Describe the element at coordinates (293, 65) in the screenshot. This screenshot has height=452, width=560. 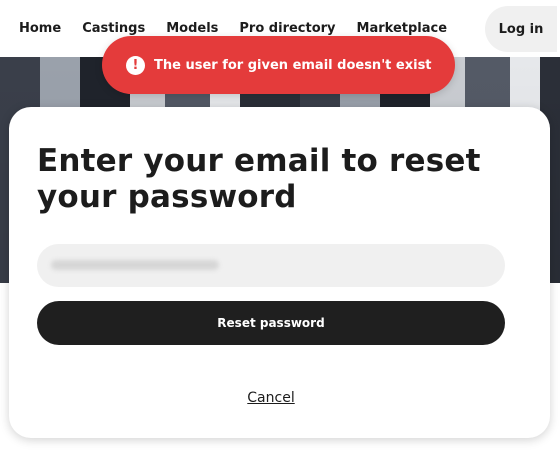
I see `error-message: The user for given email doesn't exist` at that location.